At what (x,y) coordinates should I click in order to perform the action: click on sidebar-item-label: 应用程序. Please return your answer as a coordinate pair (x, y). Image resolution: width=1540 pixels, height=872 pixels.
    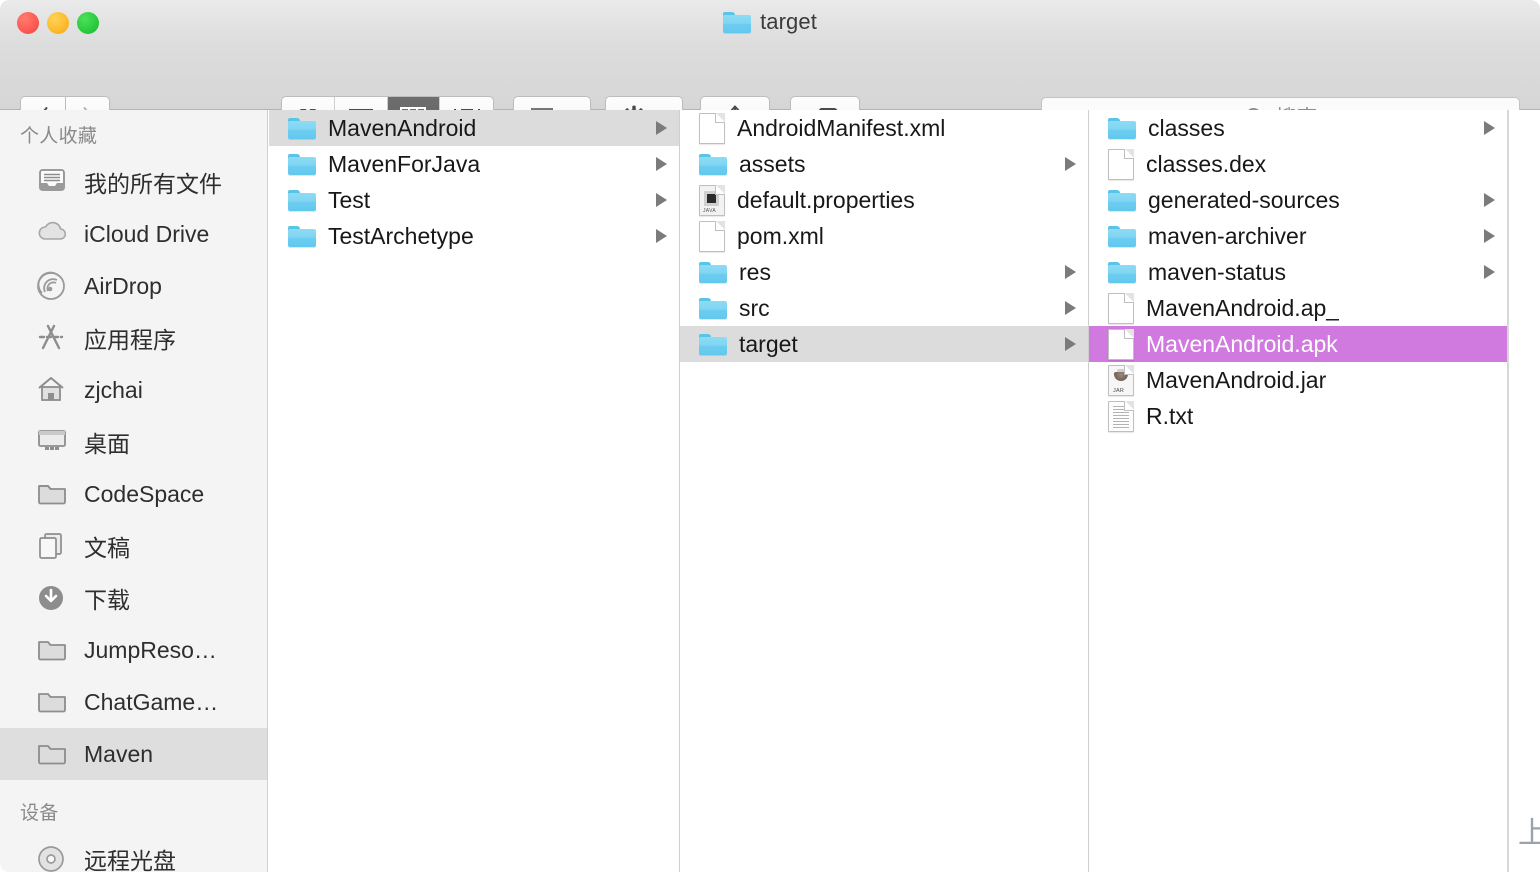
    Looking at the image, I should click on (130, 340).